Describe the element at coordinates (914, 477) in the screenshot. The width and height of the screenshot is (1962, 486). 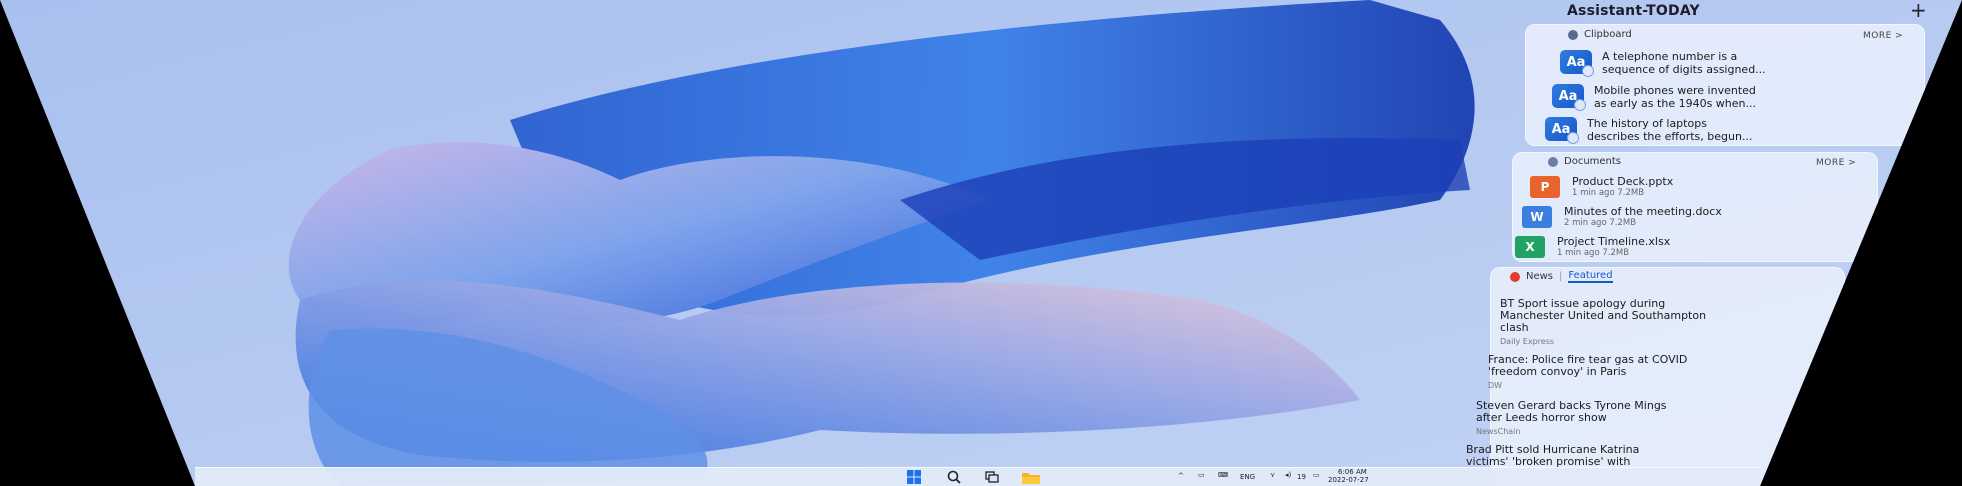
I see `start-windows-icon` at that location.